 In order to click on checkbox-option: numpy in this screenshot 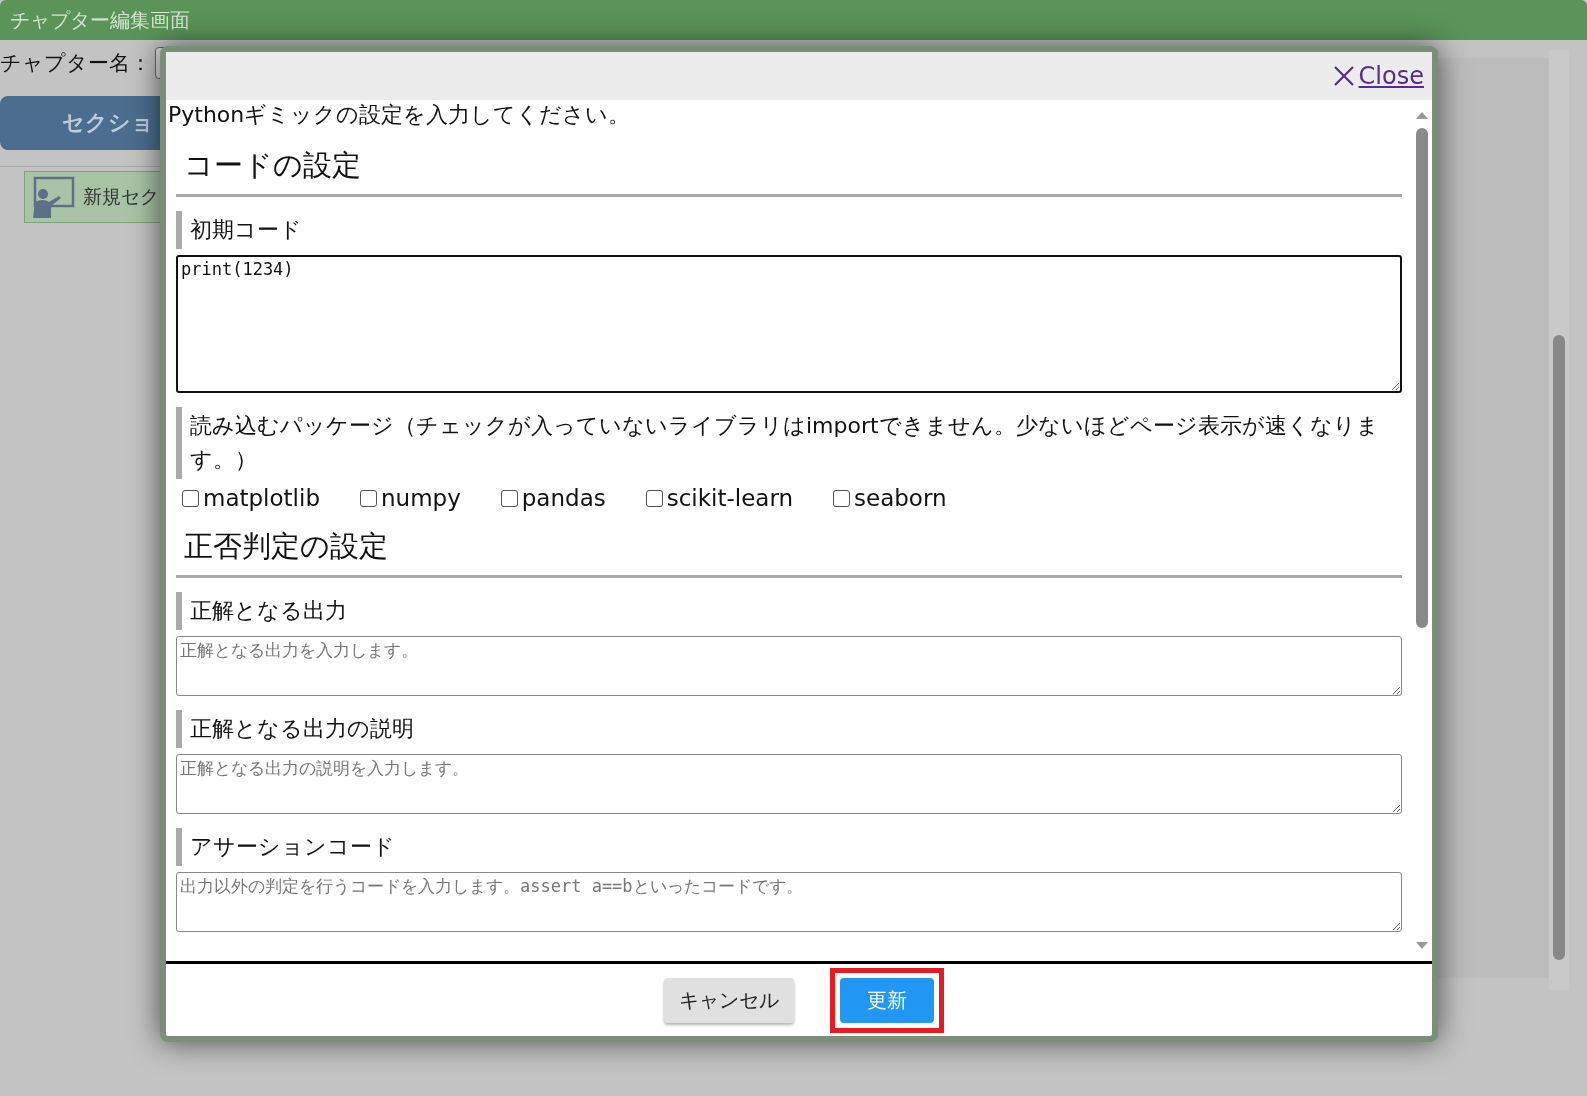, I will do `click(410, 498)`.